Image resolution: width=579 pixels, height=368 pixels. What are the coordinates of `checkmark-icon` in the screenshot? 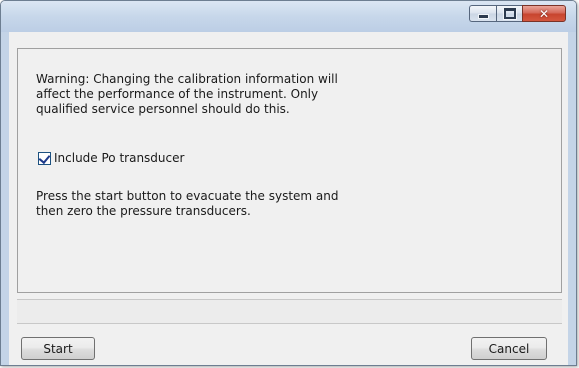 It's located at (44, 157).